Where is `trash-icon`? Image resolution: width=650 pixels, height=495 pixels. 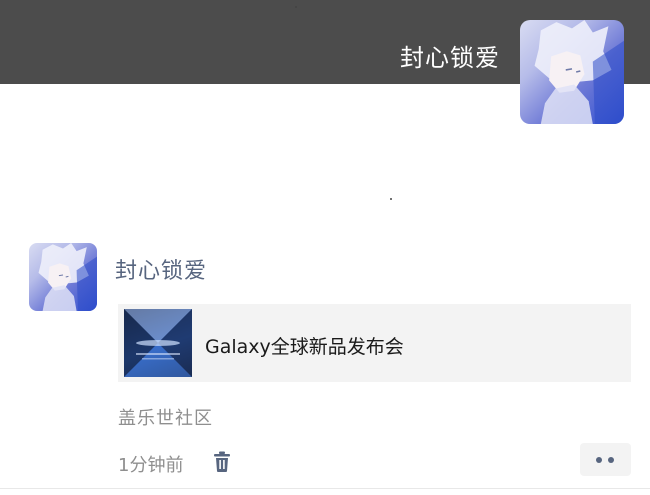
trash-icon is located at coordinates (222, 461).